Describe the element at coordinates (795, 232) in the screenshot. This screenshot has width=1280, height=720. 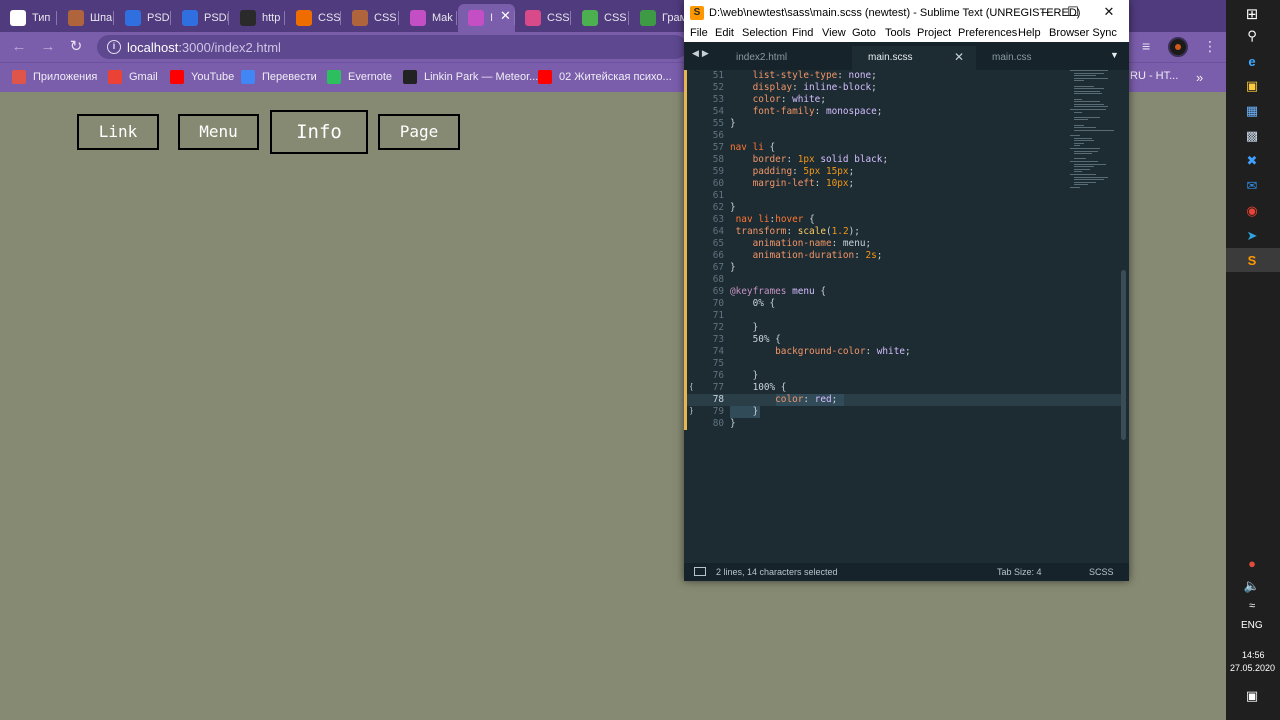
I see `code-line: transform: scale(1.2);` at that location.